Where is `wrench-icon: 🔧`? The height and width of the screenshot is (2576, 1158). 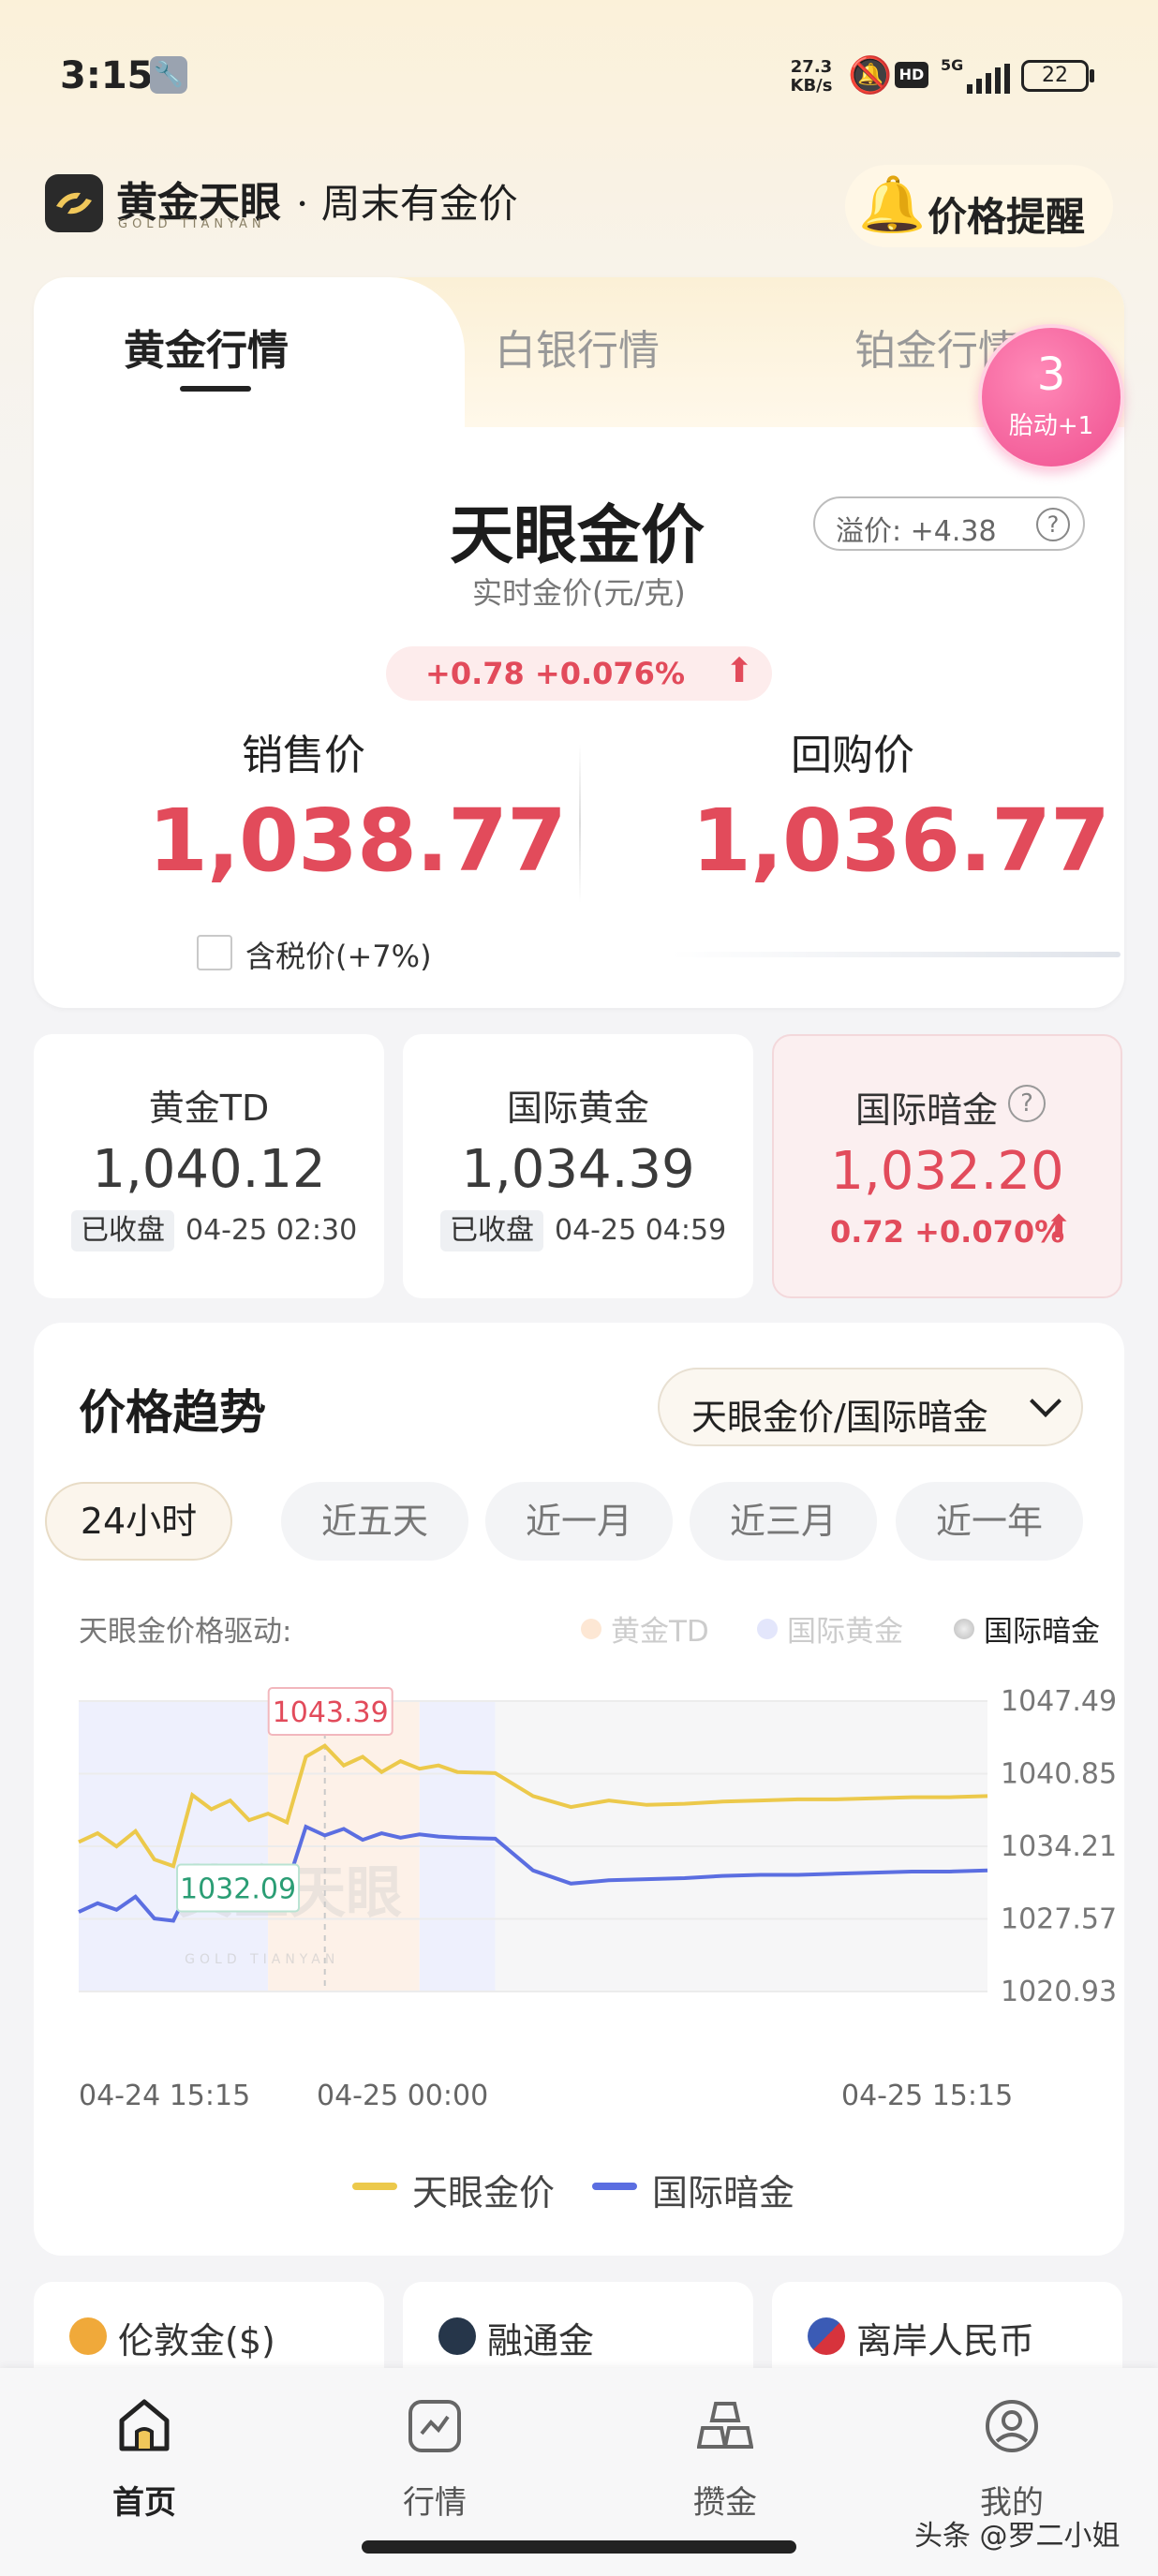
wrench-icon: 🔧 is located at coordinates (168, 75).